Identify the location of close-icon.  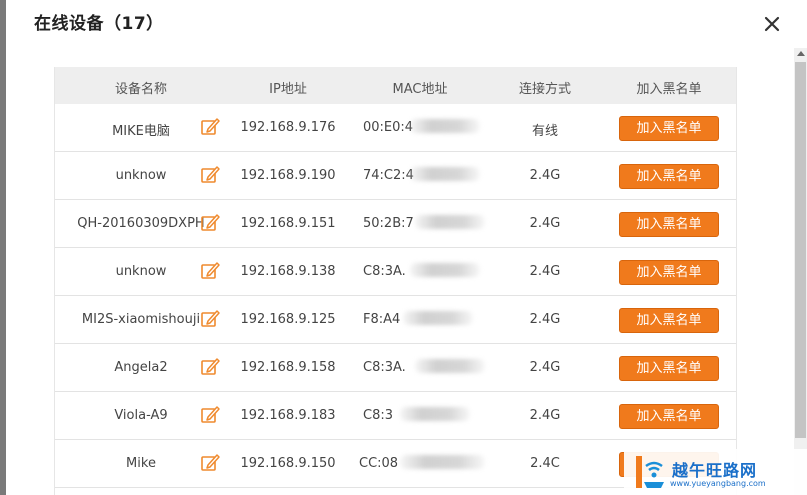
(772, 24).